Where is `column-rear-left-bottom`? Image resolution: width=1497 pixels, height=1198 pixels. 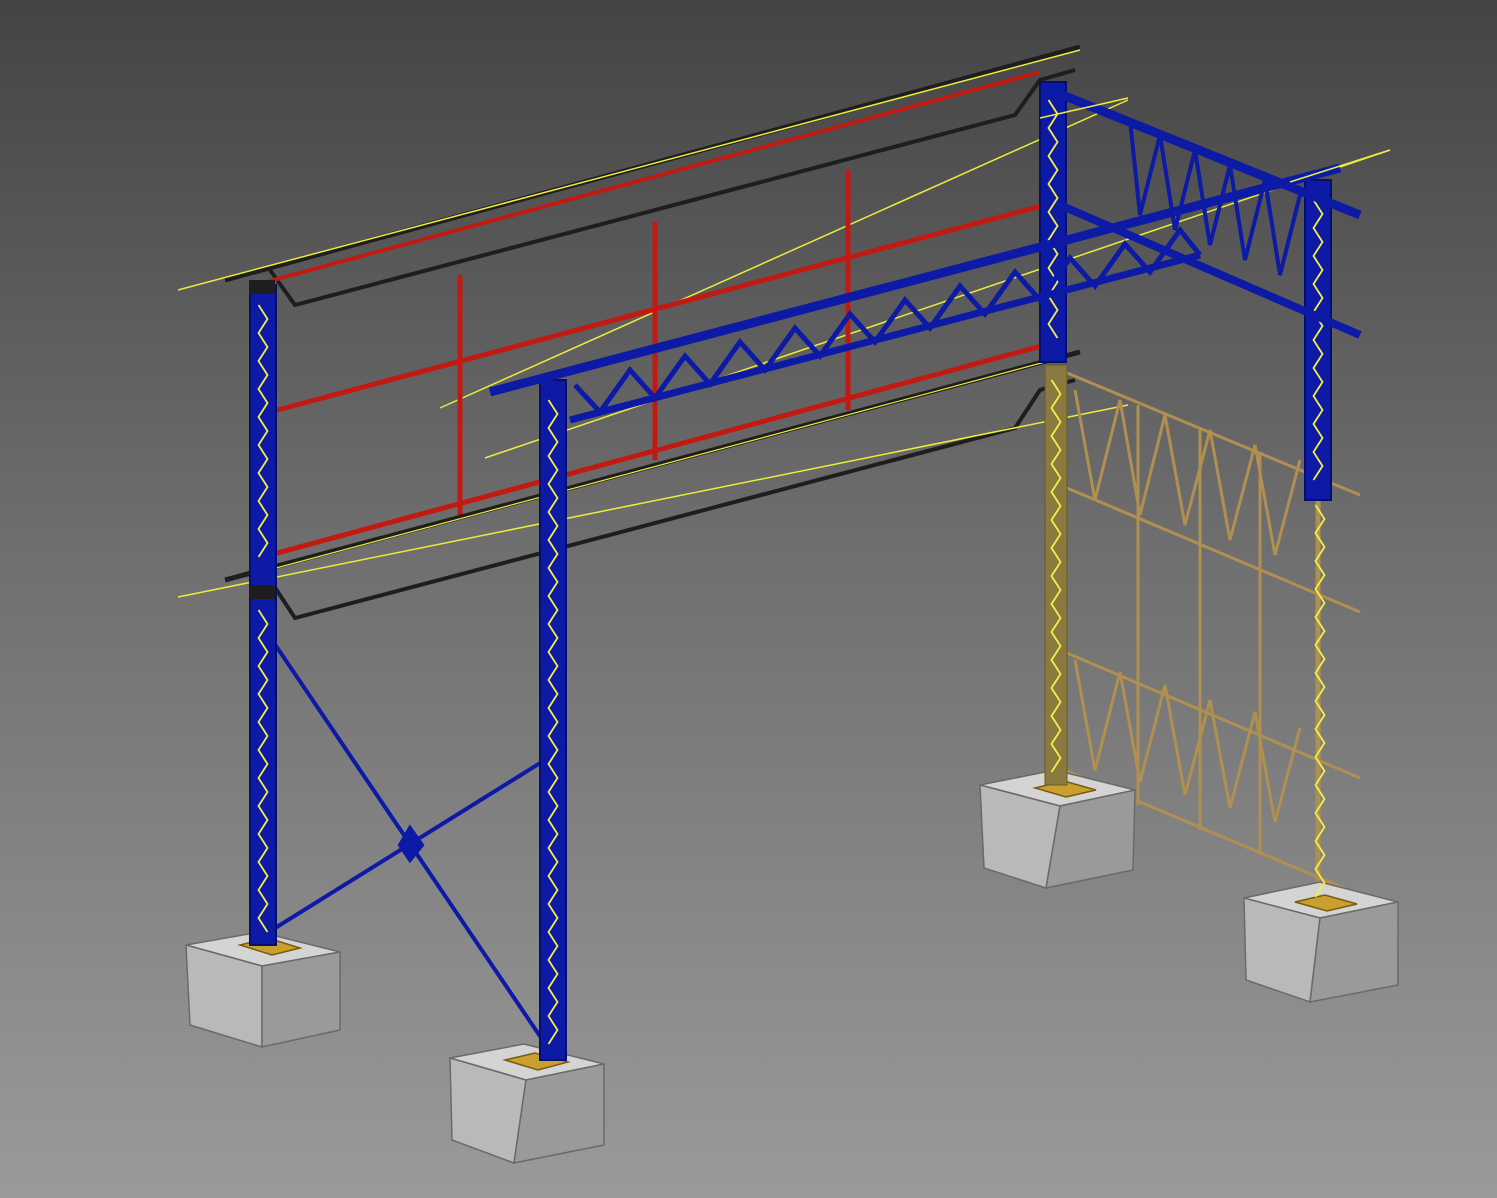
column-rear-left-bottom is located at coordinates (1056, 575).